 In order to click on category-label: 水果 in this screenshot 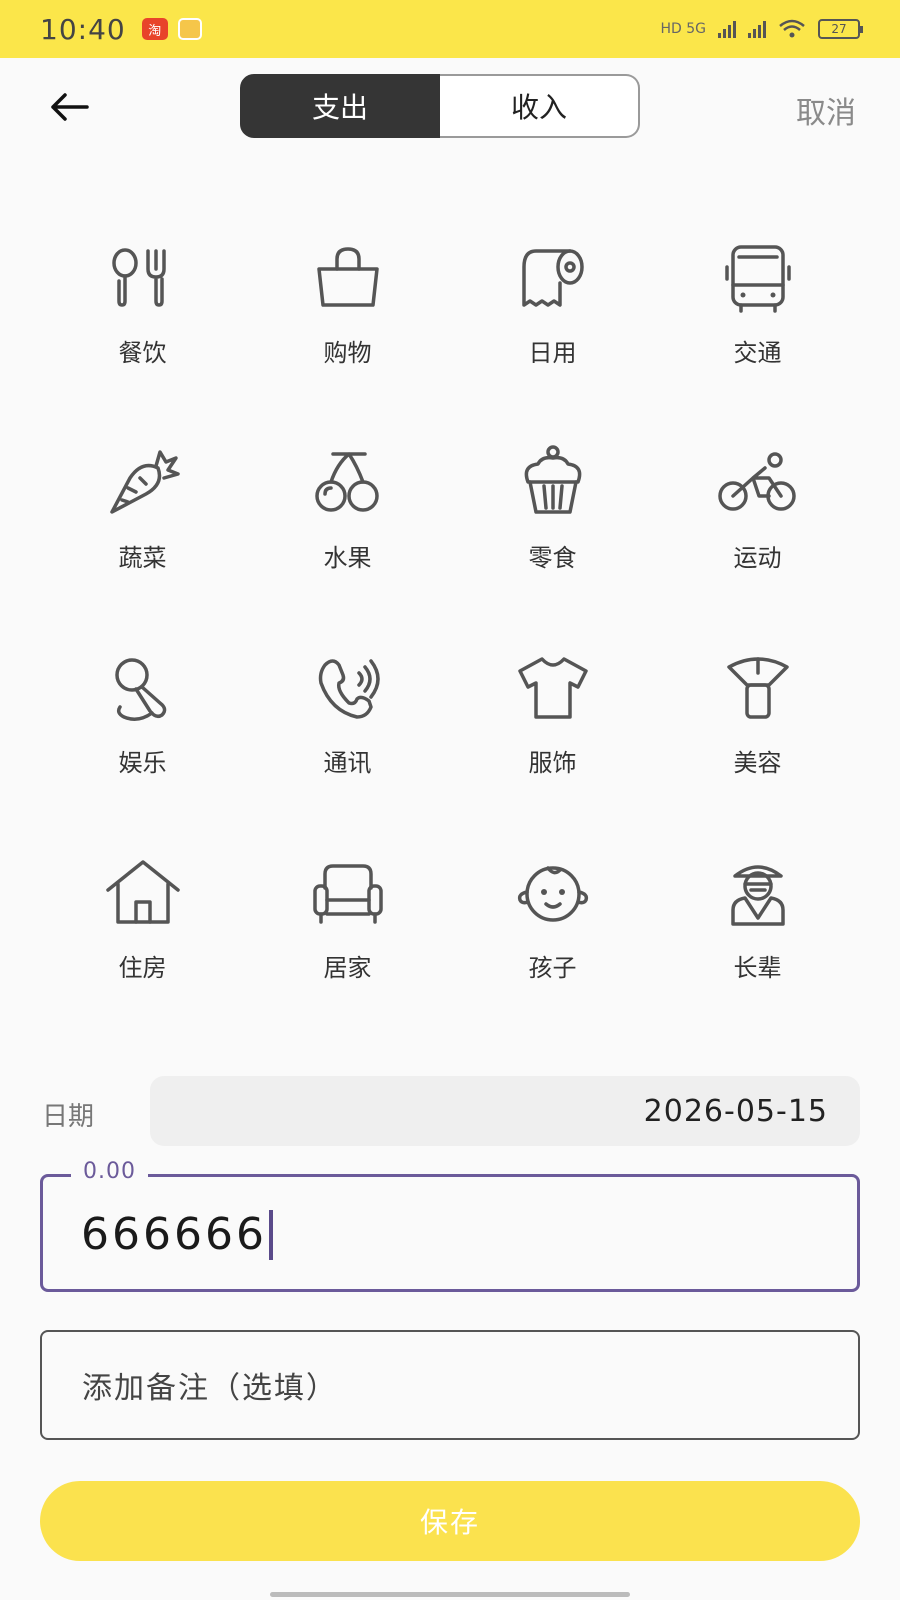, I will do `click(347, 558)`.